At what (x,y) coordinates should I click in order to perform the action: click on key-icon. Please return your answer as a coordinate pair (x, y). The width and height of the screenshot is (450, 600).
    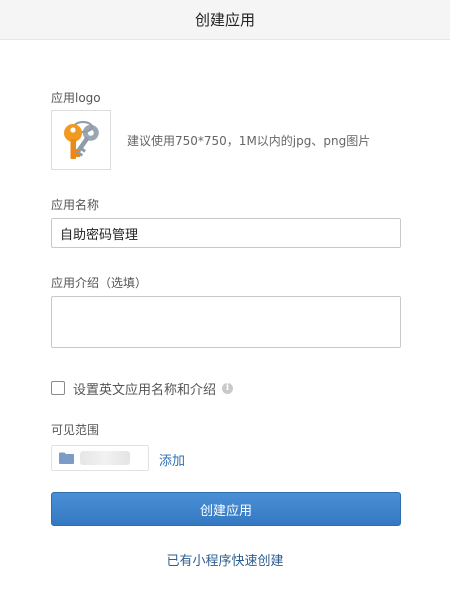
    Looking at the image, I should click on (81, 140).